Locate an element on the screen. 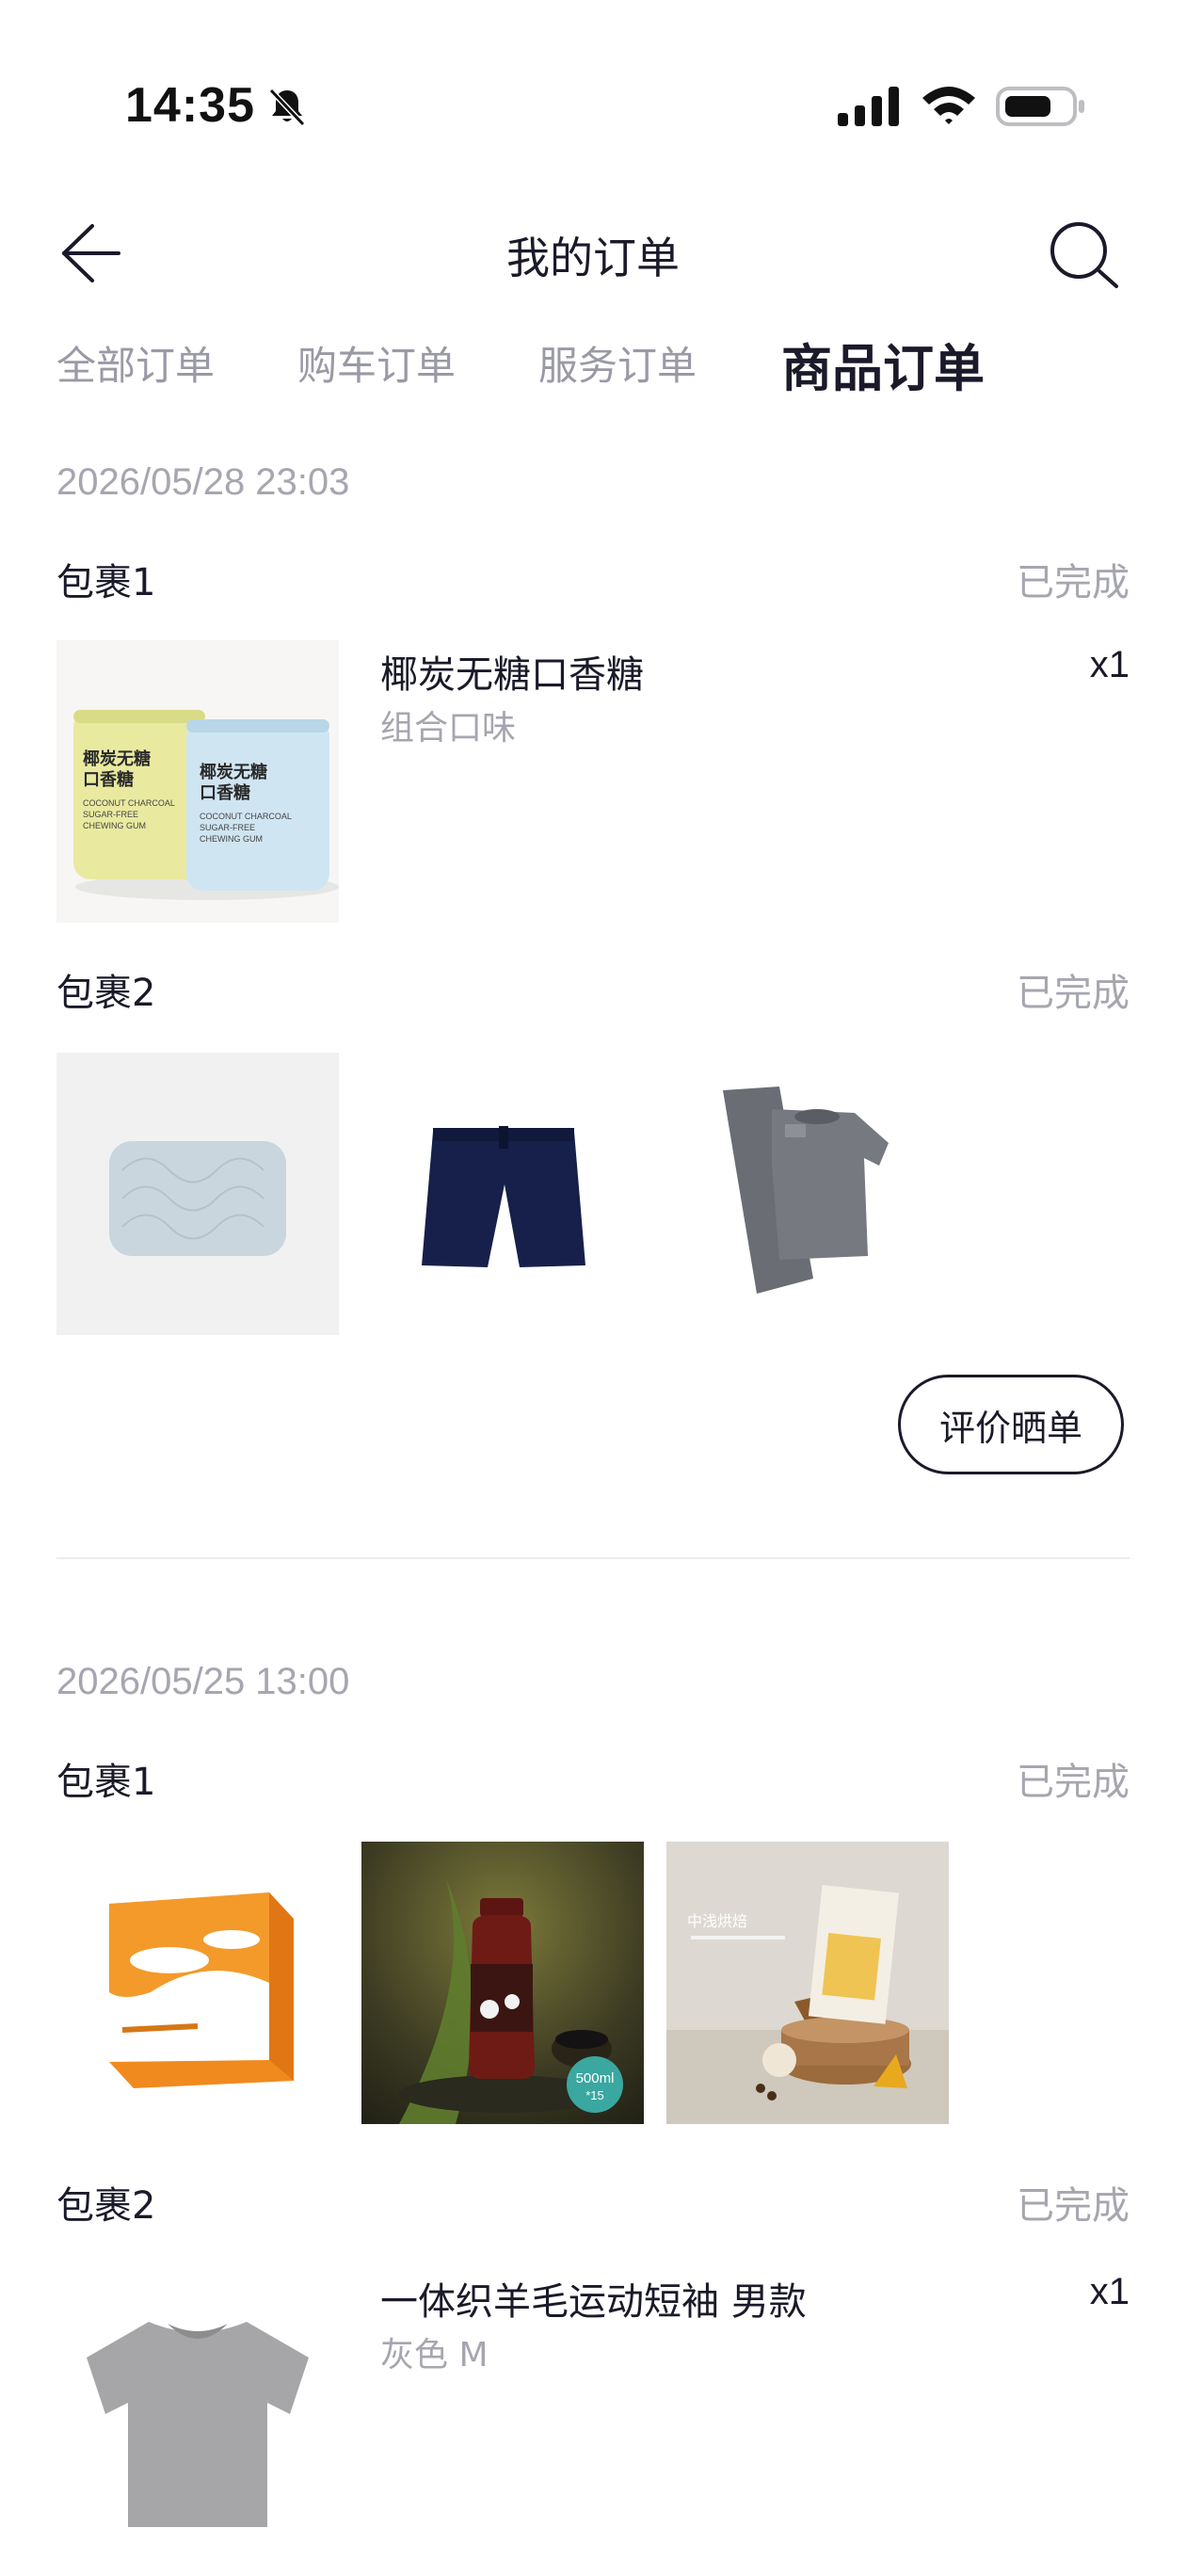 Image resolution: width=1186 pixels, height=2576 pixels. item-name: 椰炭无糖口香糖 is located at coordinates (512, 671).